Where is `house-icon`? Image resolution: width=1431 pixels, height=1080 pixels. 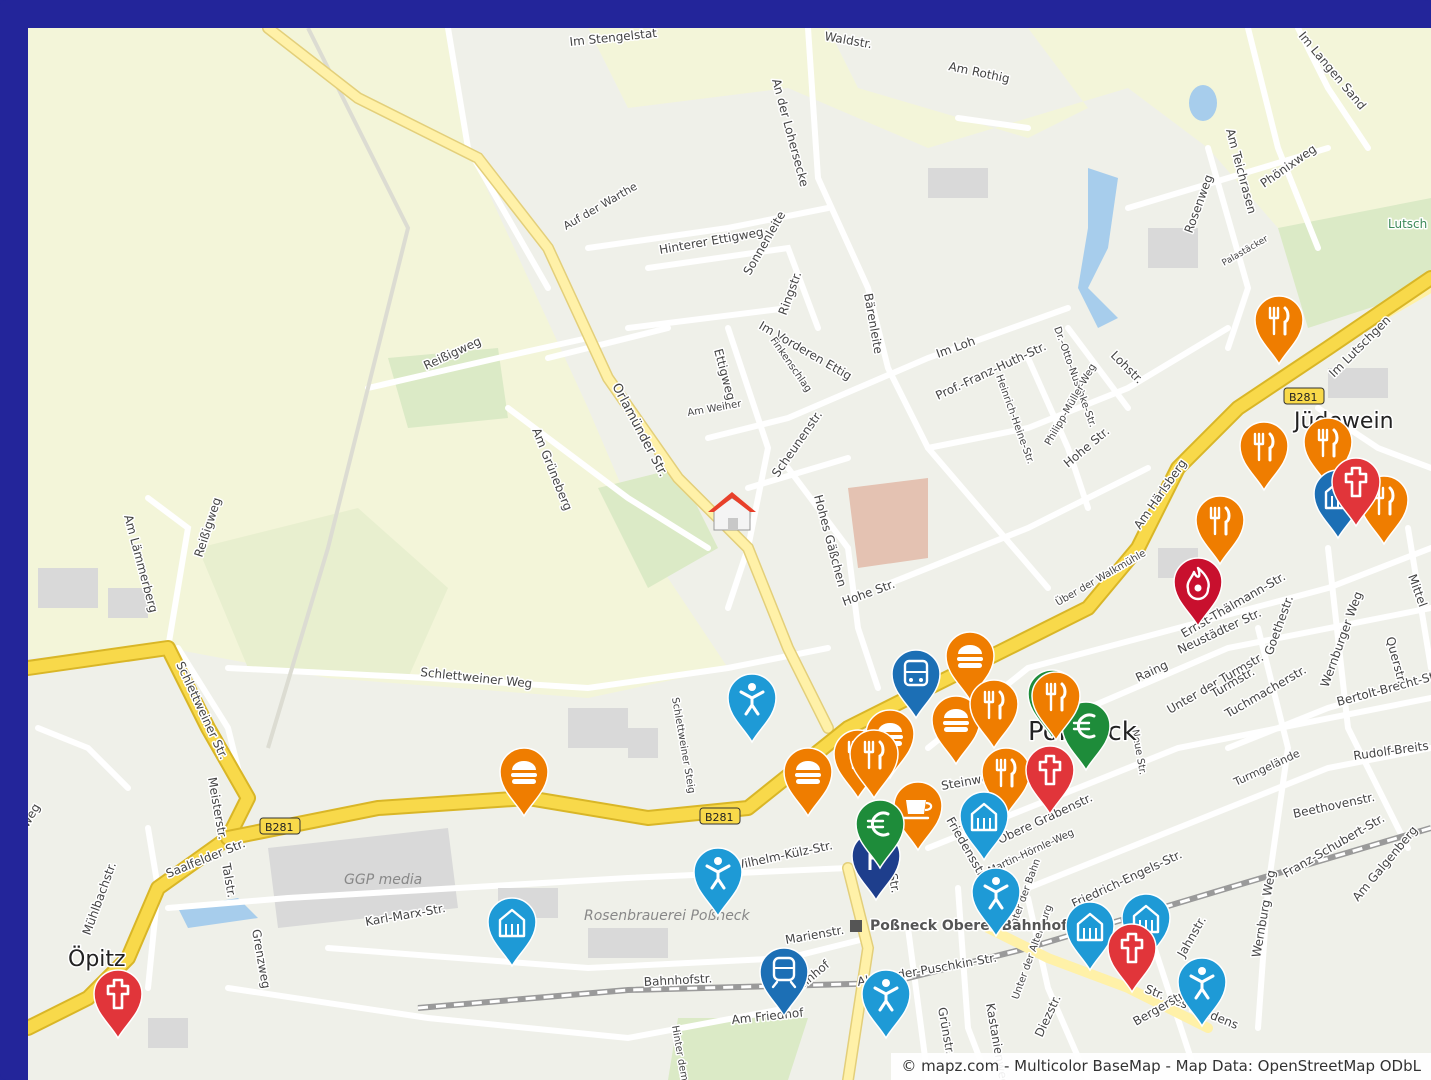
house-icon is located at coordinates (732, 511).